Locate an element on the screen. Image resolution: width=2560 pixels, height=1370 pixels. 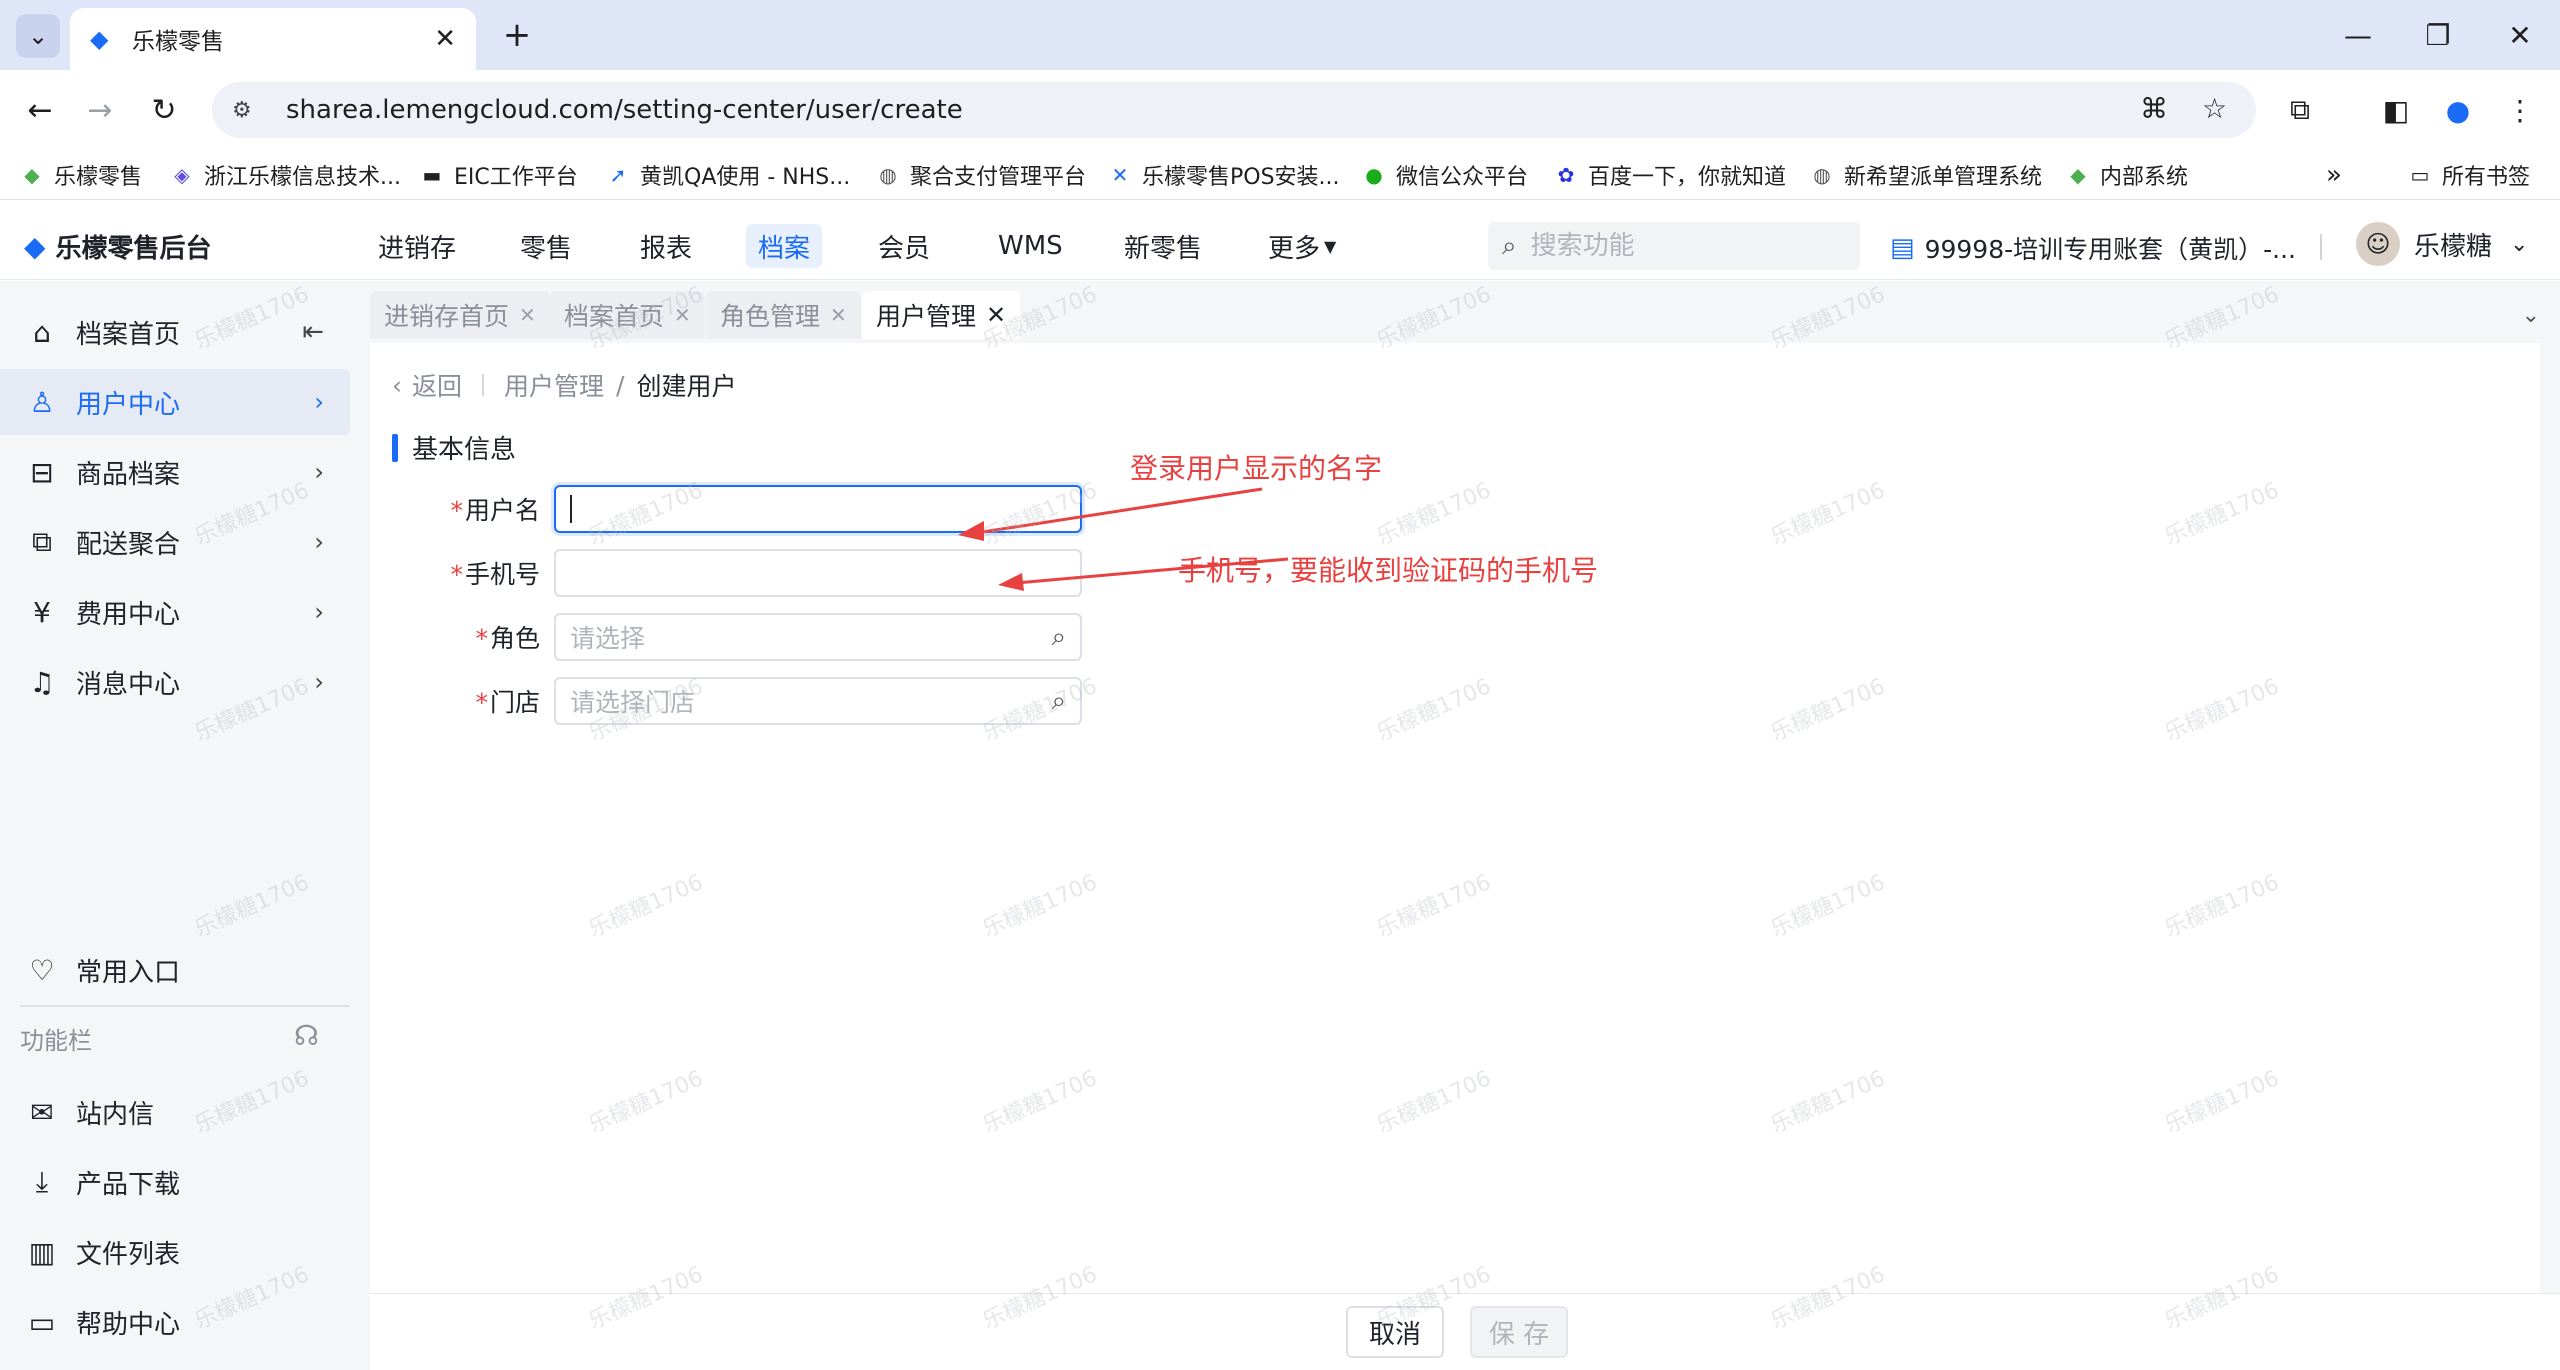
translate-icon: ⌘ is located at coordinates (2154, 108).